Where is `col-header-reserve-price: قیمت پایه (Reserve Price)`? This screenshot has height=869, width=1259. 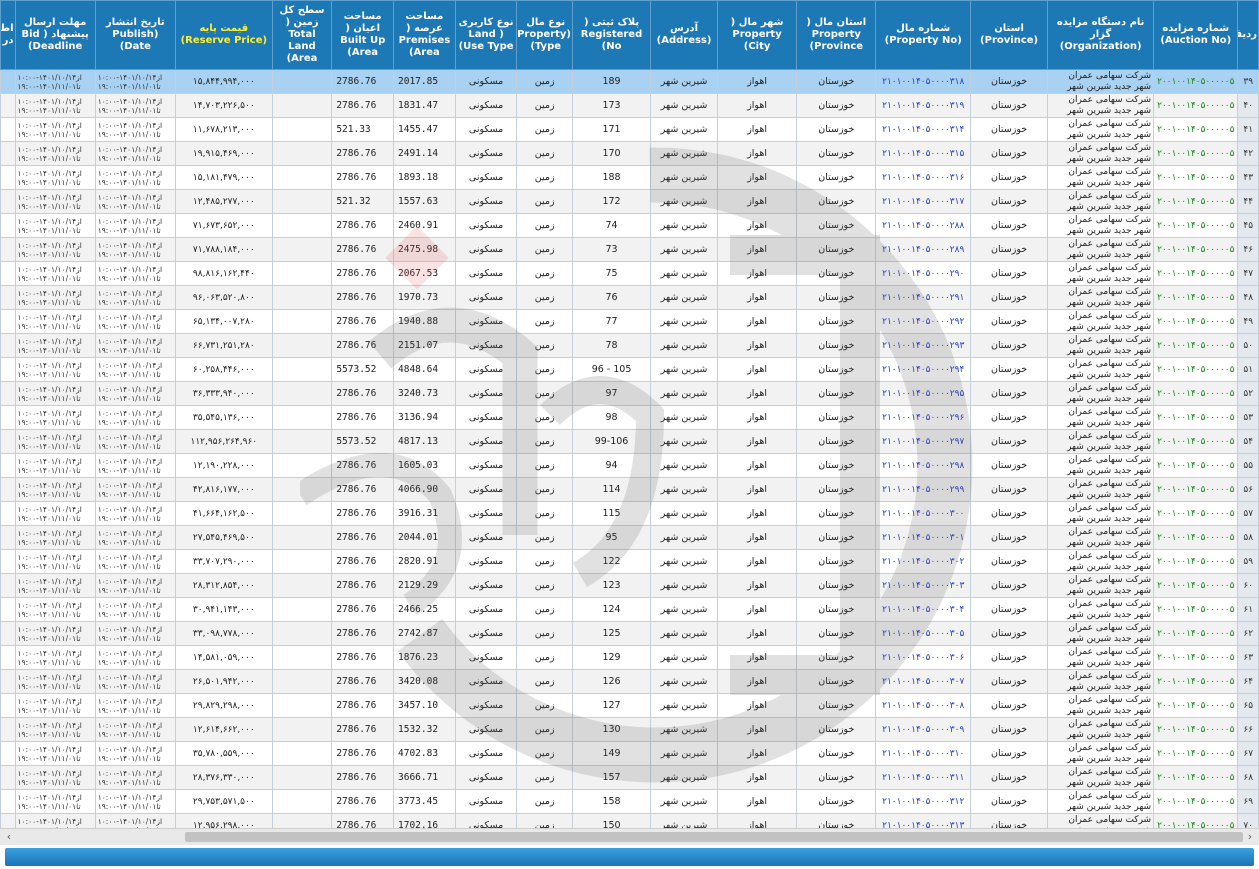 col-header-reserve-price: قیمت پایه (Reserve Price) is located at coordinates (223, 35).